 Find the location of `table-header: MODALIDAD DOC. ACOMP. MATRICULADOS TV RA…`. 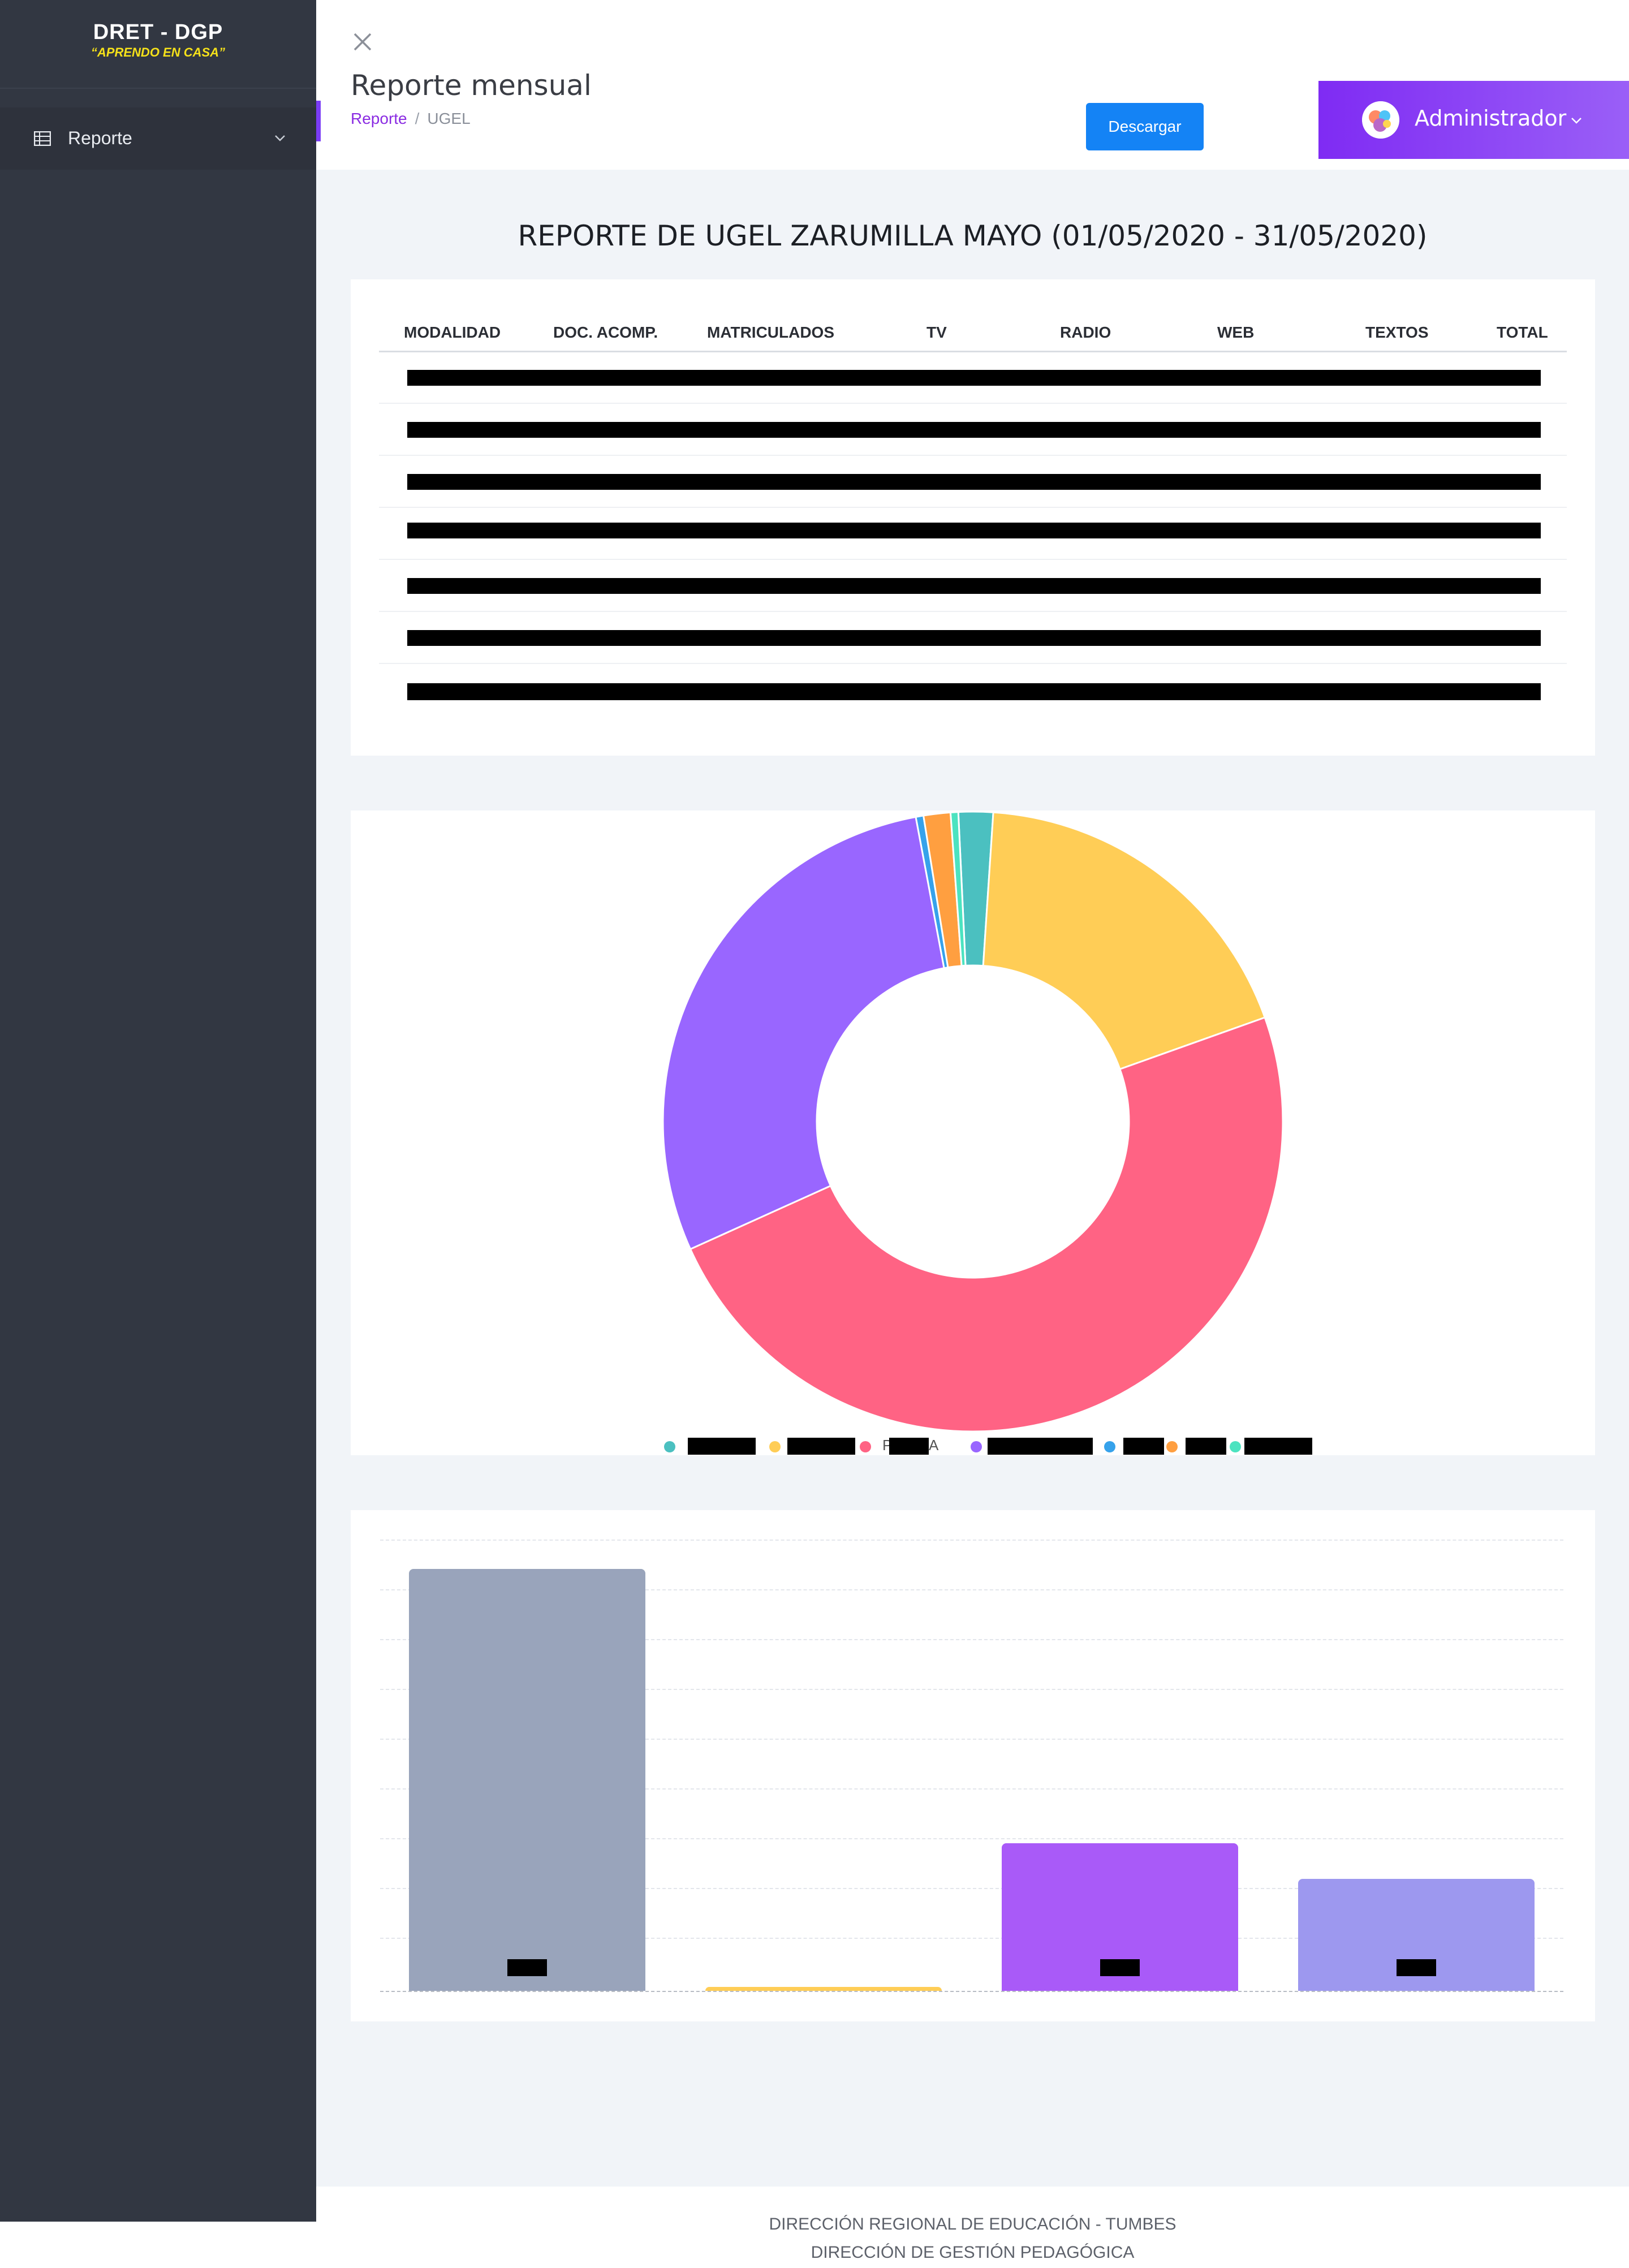

table-header: MODALIDAD DOC. ACOMP. MATRICULADOS TV RA… is located at coordinates (973, 332).